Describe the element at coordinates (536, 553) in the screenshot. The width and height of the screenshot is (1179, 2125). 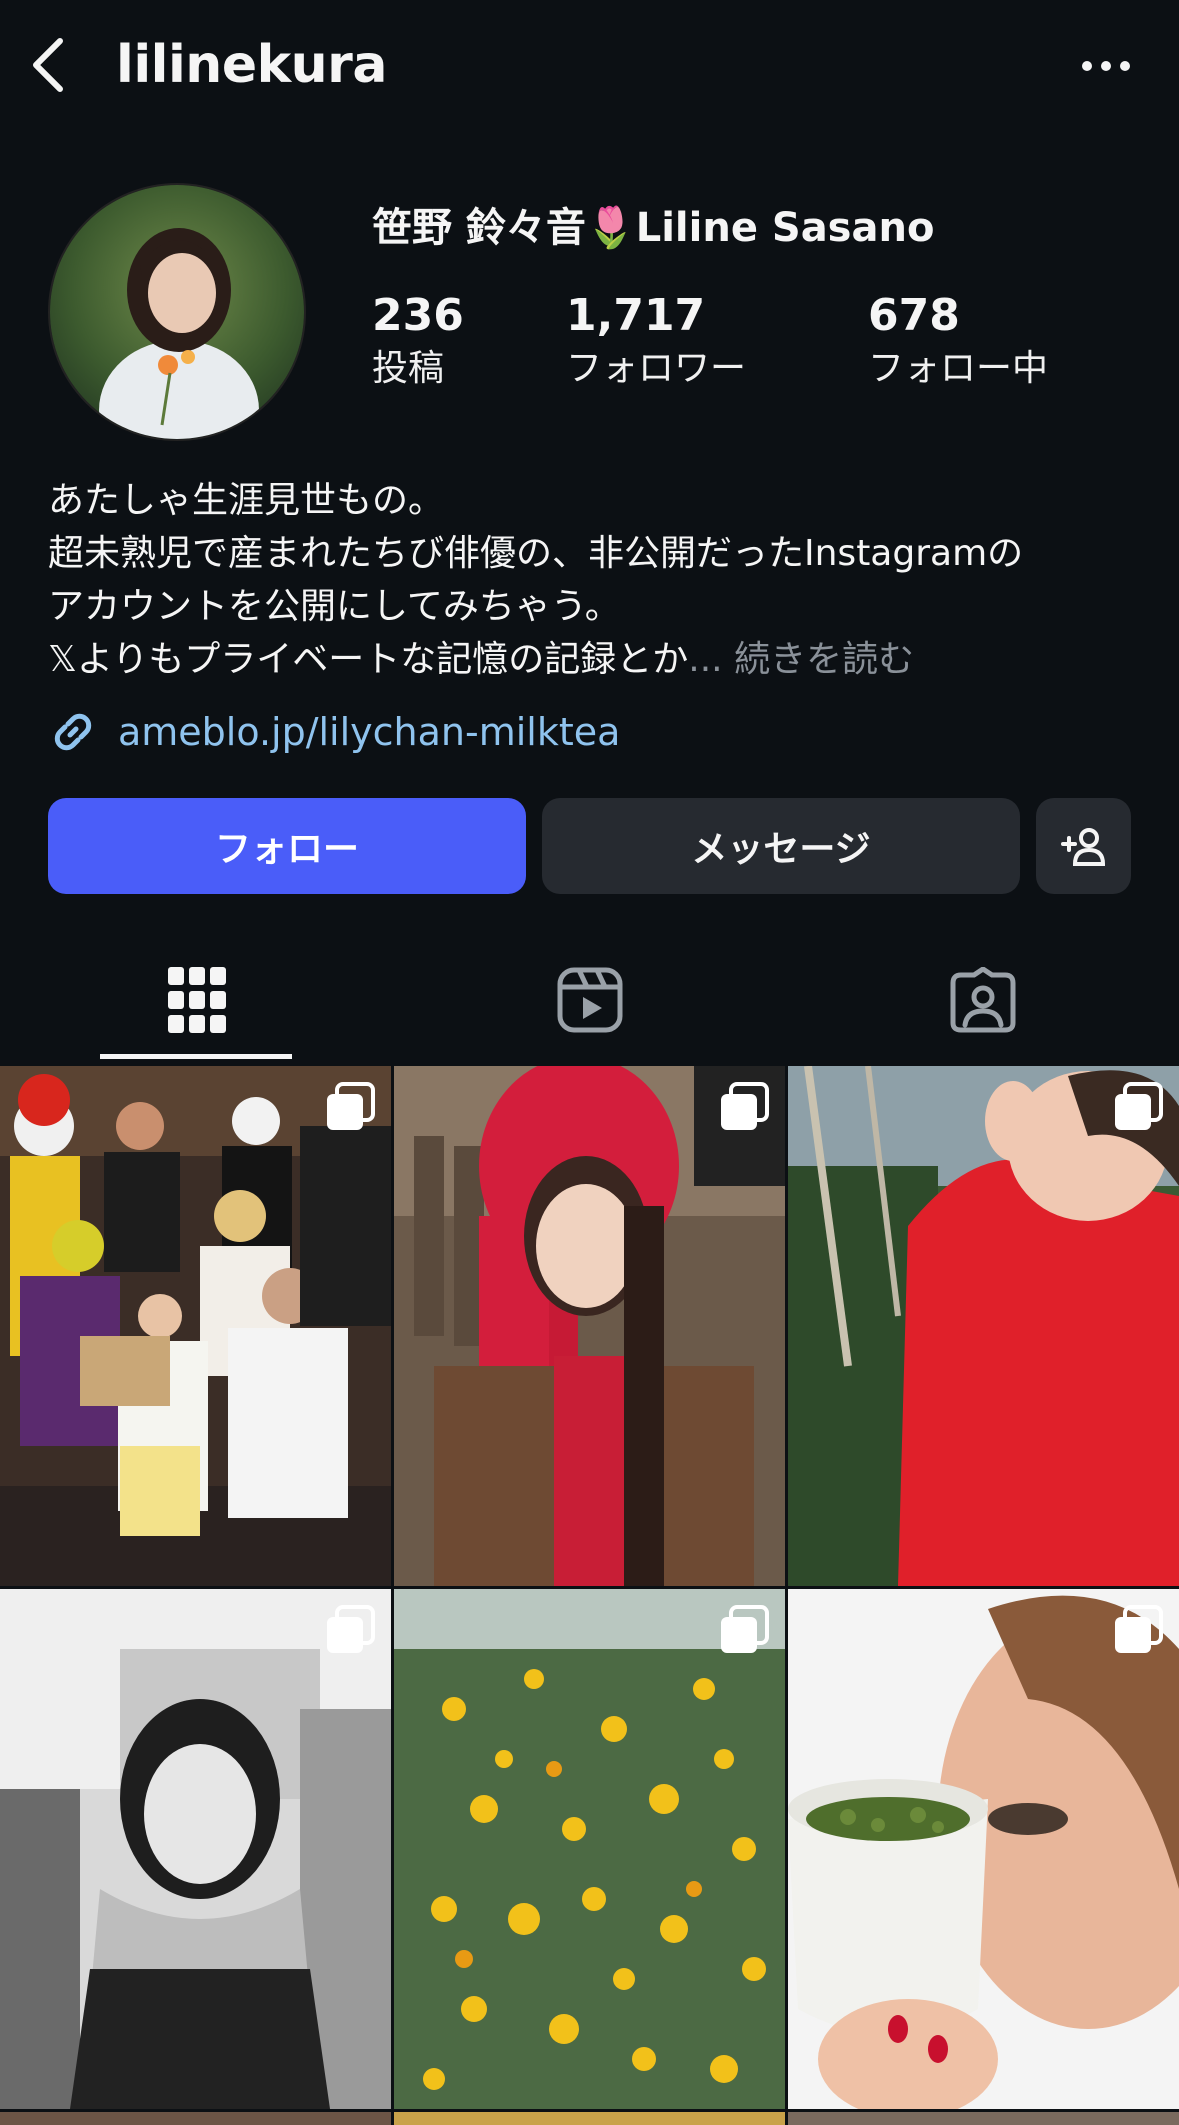
I see `bio-line: 超未熟児で産まれたちび俳優の、非公開だったInstagramの` at that location.